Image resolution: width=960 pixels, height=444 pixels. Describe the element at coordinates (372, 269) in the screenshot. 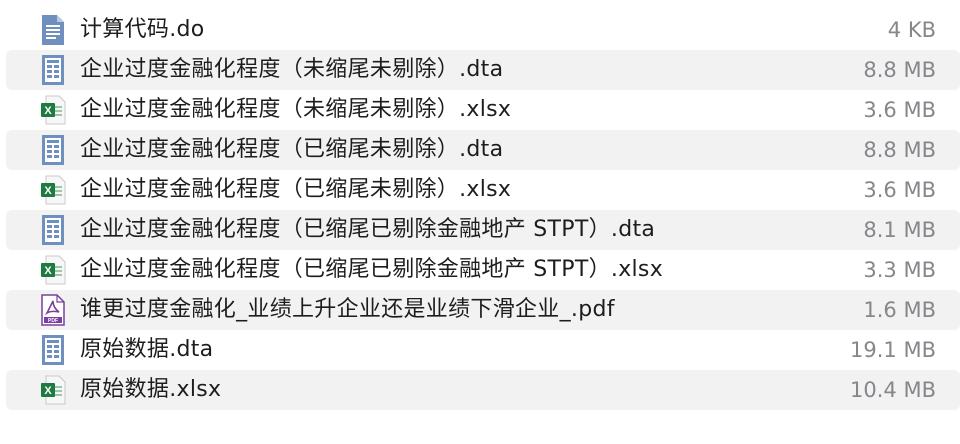

I see `file-name: 企业过度金融化程度（已缩尾已剔除金融地产 STPT）.xlsx` at that location.